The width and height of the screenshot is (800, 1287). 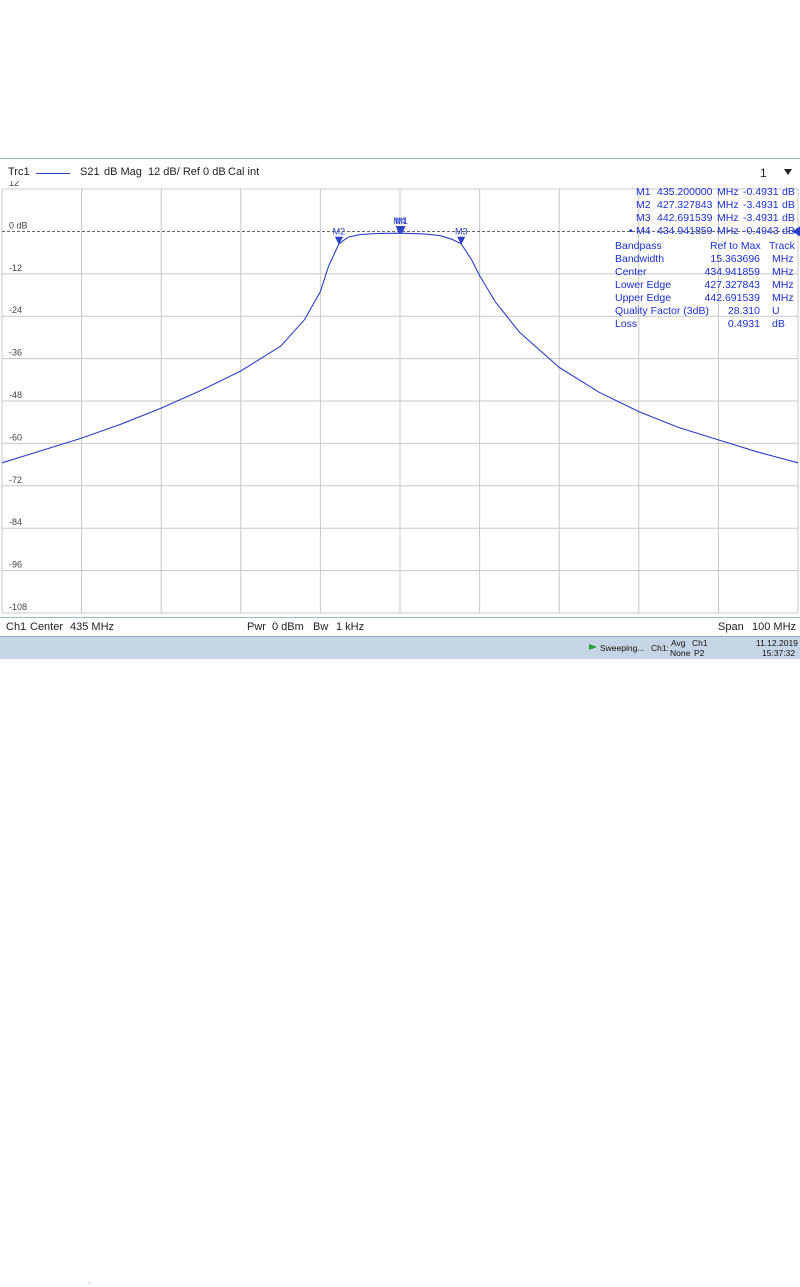 What do you see at coordinates (19, 172) in the screenshot?
I see `trace-name: Trc1` at bounding box center [19, 172].